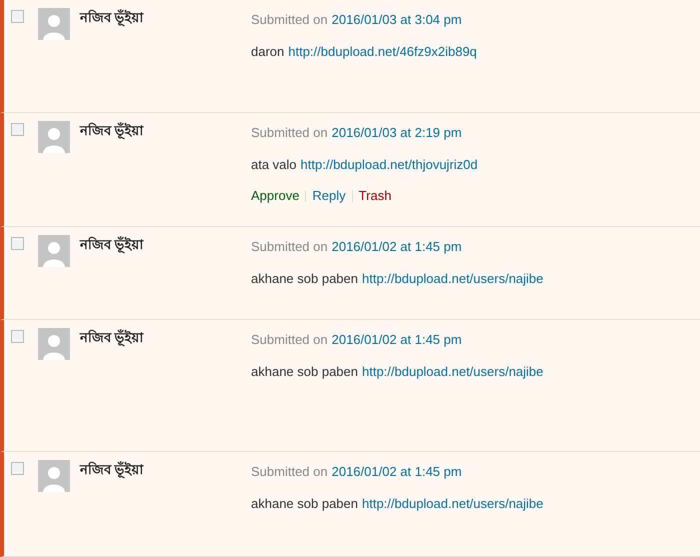 The height and width of the screenshot is (557, 700). What do you see at coordinates (397, 132) in the screenshot?
I see `date-link: 2016/01/03 at 2:19 pm` at bounding box center [397, 132].